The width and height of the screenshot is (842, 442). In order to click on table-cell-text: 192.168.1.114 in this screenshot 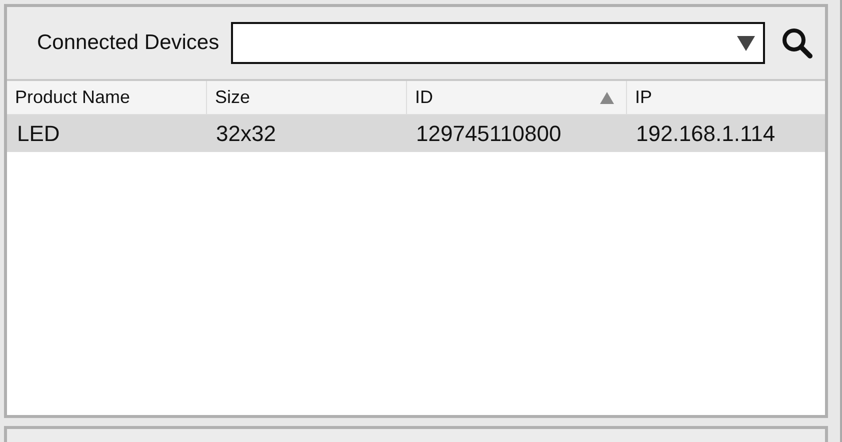, I will do `click(705, 133)`.